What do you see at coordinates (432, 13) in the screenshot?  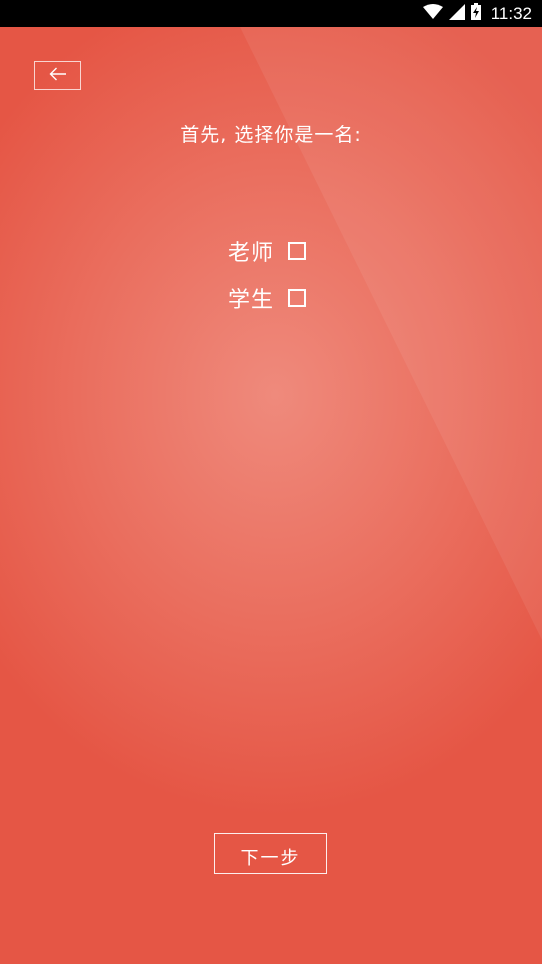 I see `wifi-icon` at bounding box center [432, 13].